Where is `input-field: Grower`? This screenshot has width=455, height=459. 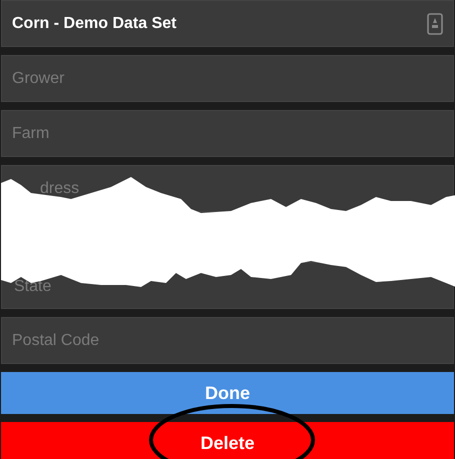 input-field: Grower is located at coordinates (227, 78).